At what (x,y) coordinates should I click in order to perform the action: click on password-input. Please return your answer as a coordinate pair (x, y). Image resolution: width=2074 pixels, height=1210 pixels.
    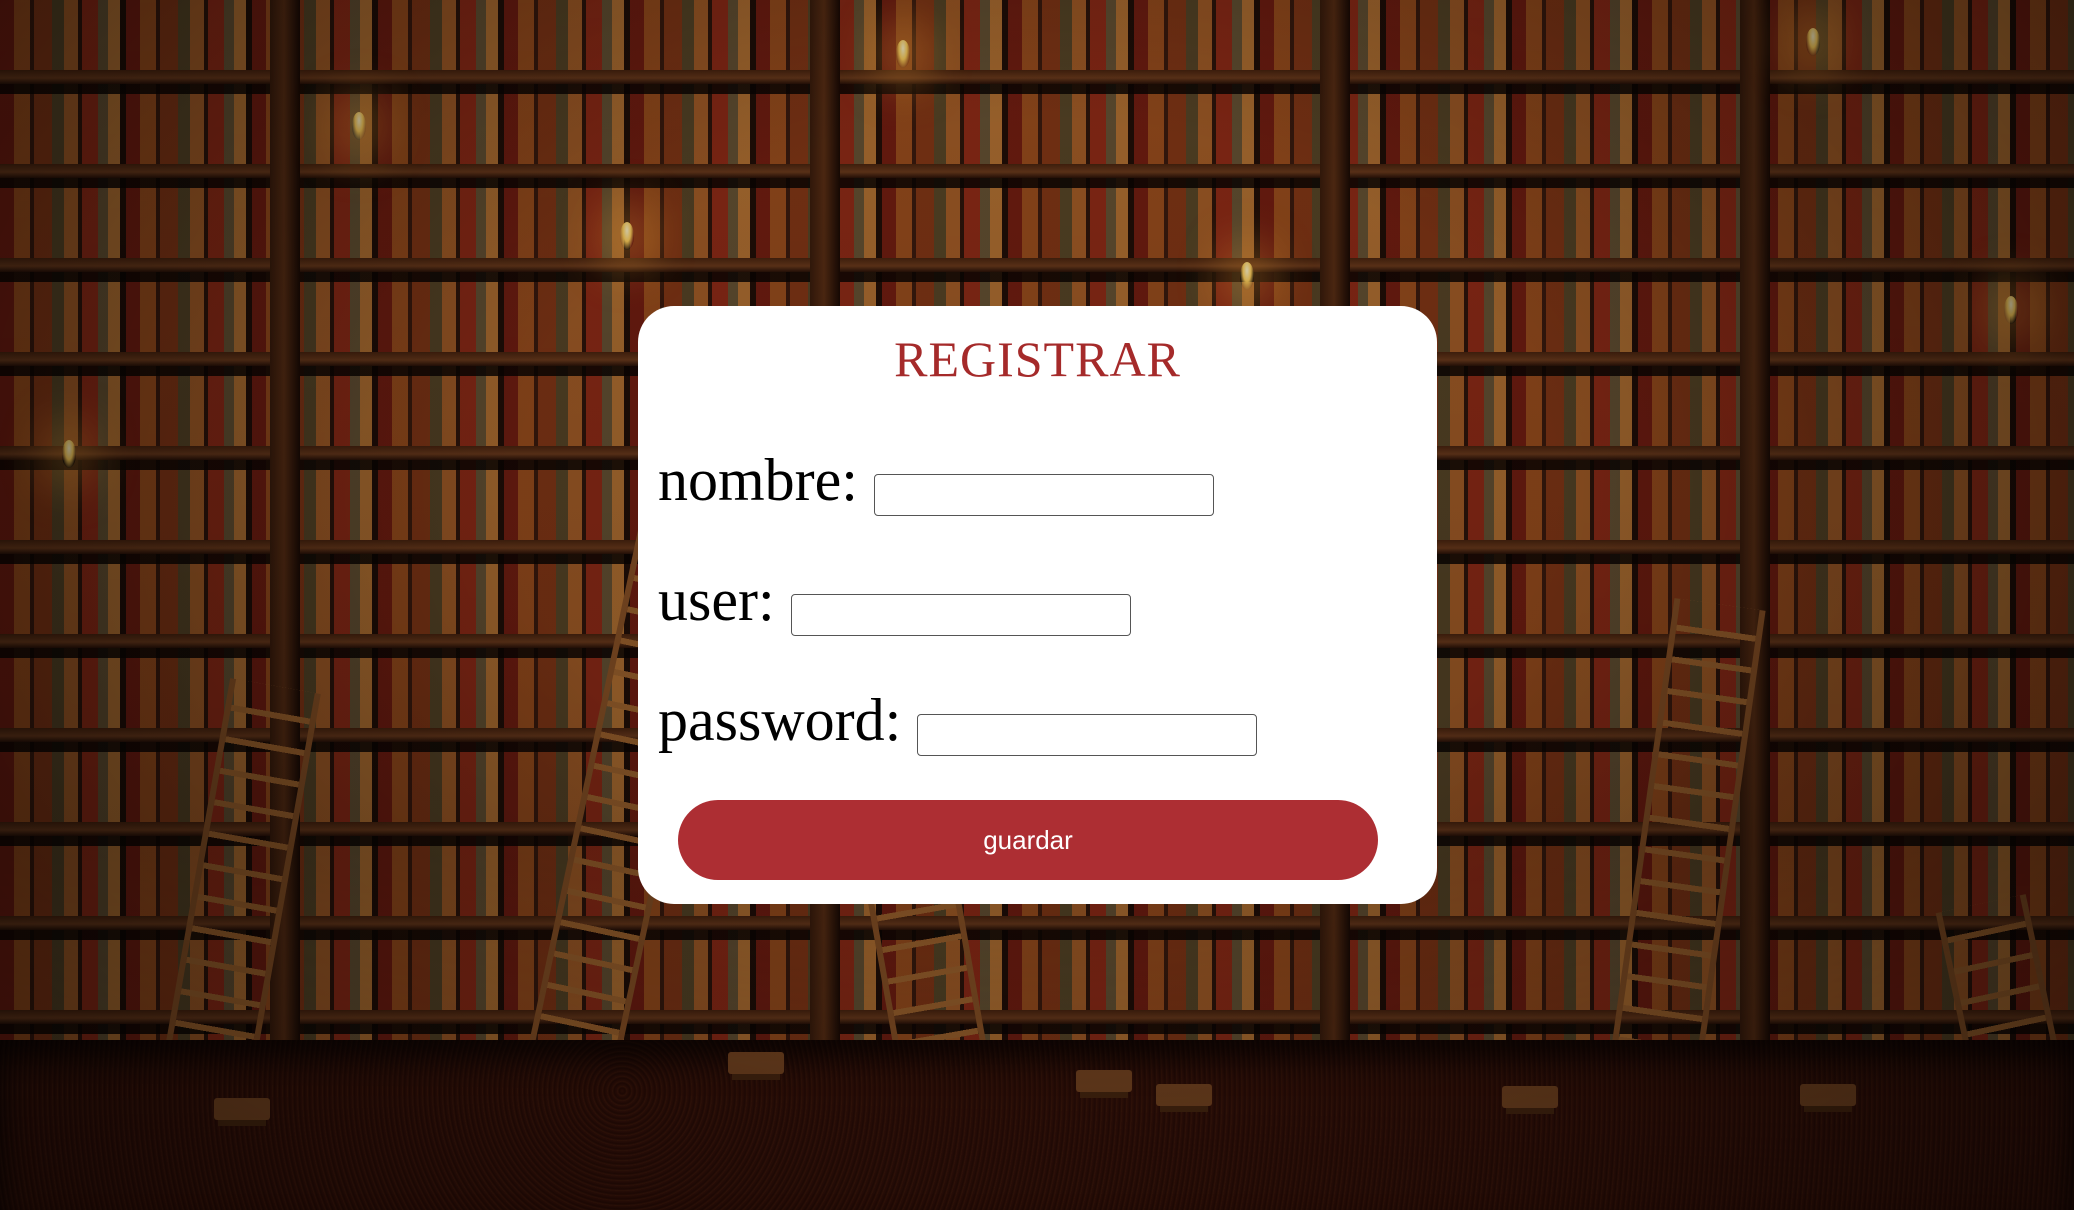
    Looking at the image, I should click on (1087, 735).